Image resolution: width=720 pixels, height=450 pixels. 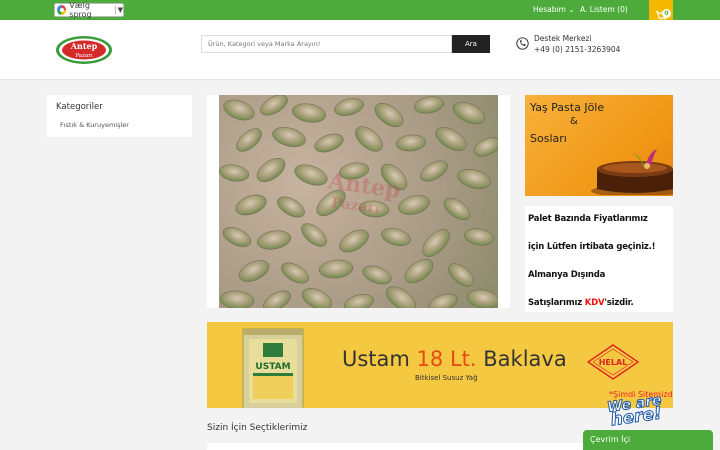 I want to click on banner2-line3: Almanya Dışında, so click(x=567, y=275).